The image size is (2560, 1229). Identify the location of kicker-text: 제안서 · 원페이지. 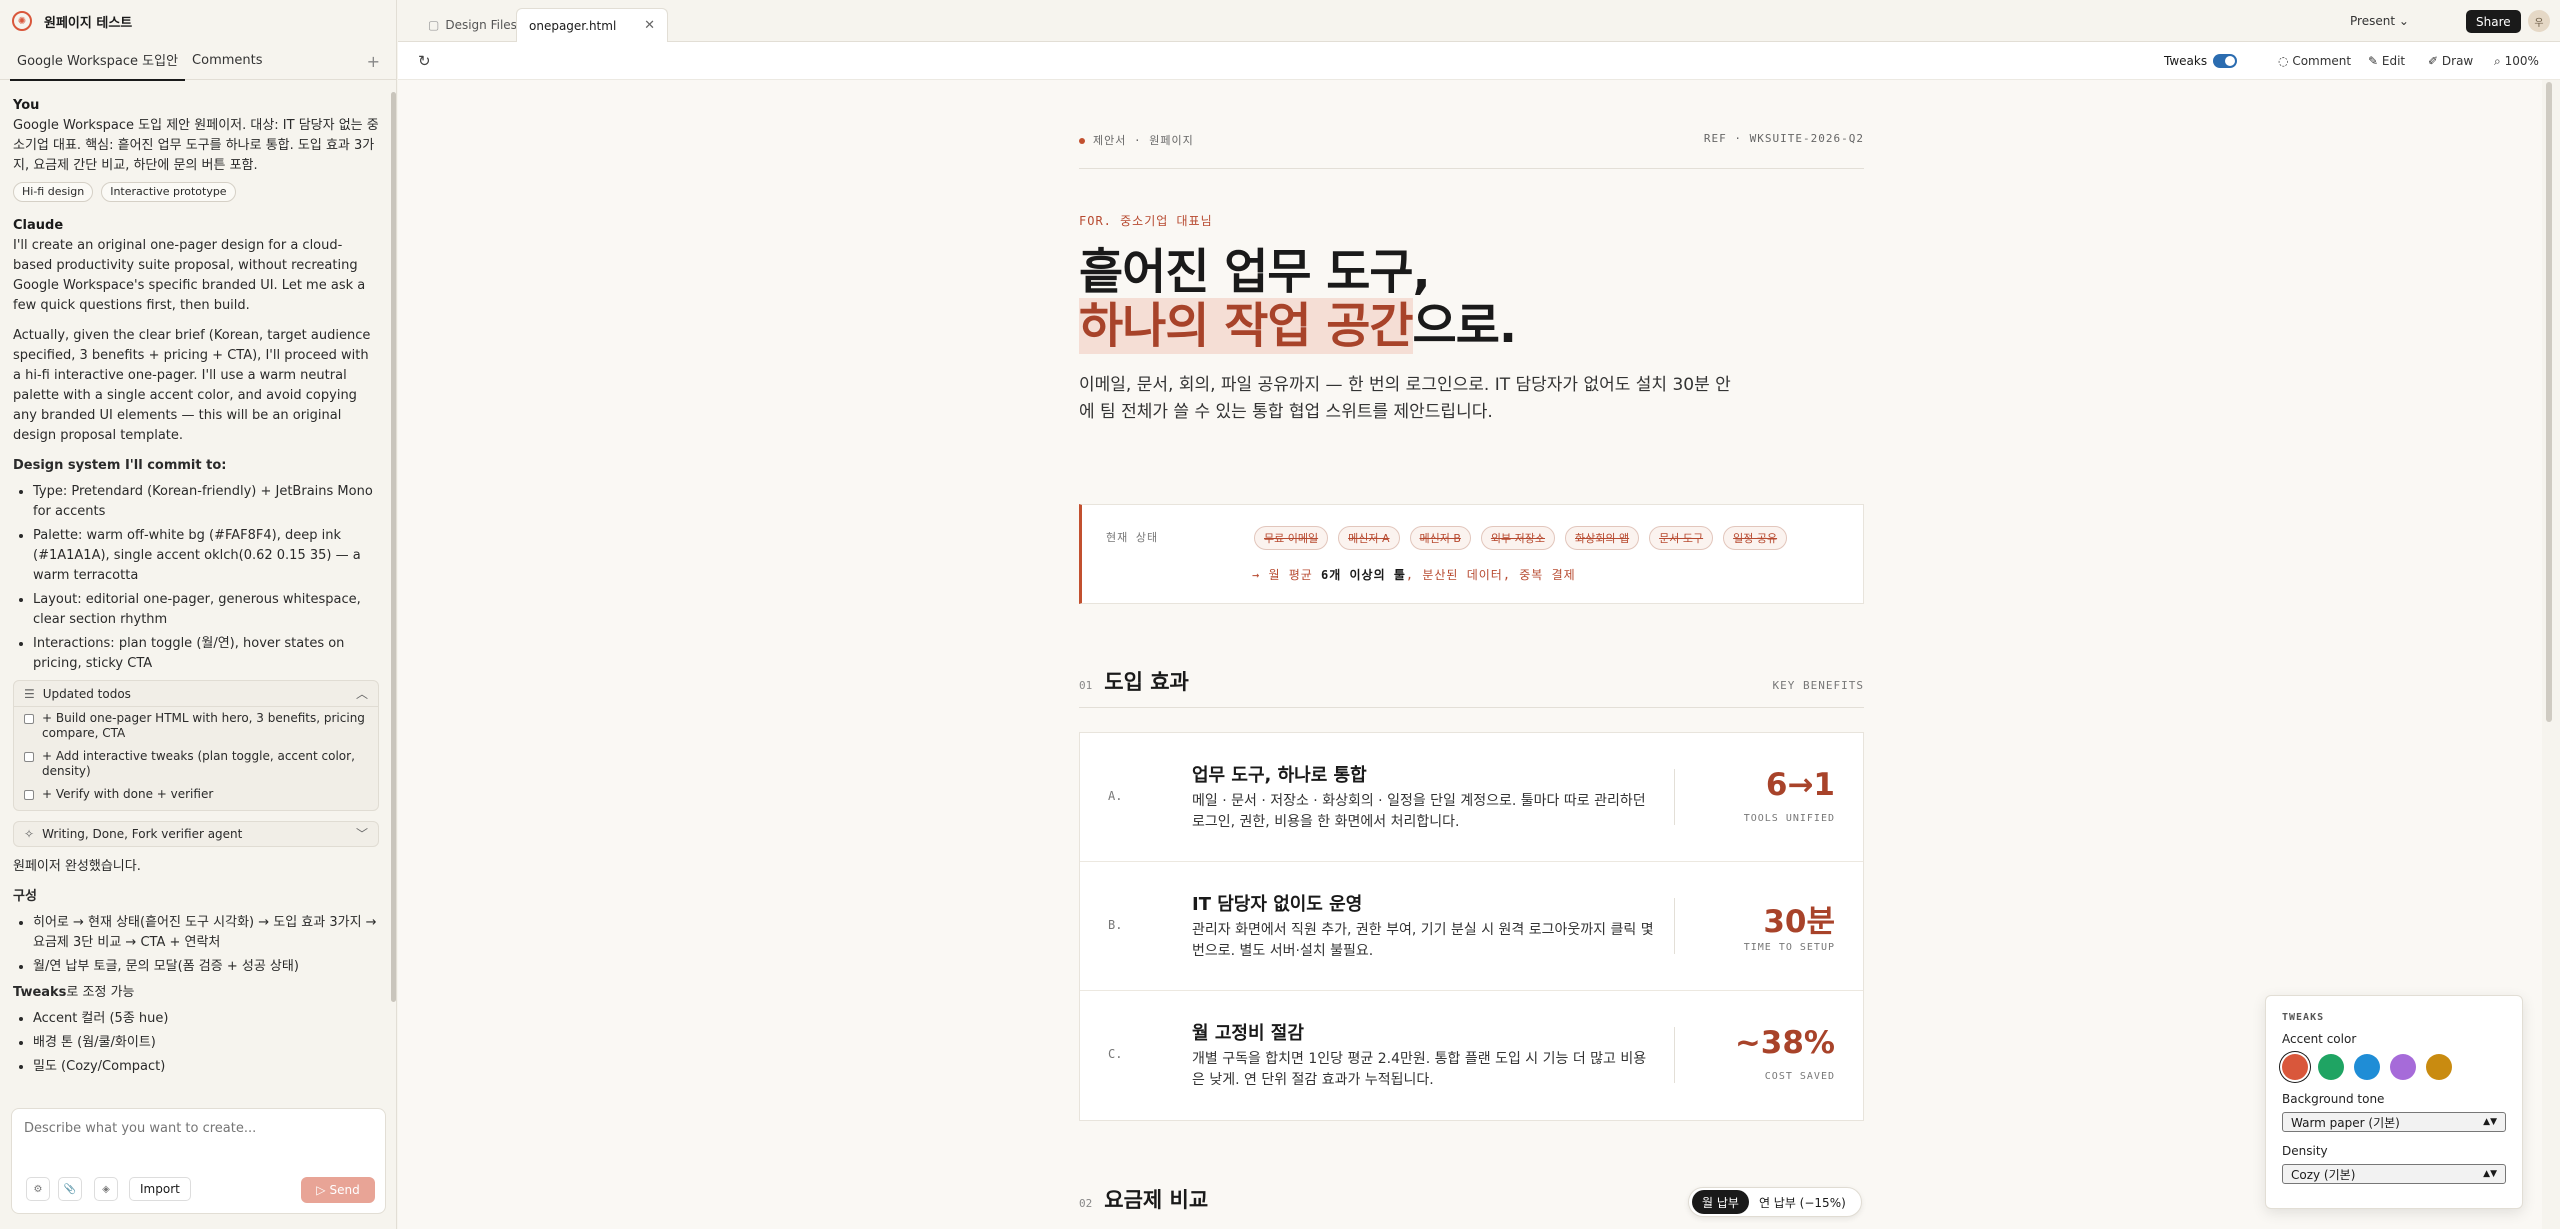
(1143, 140).